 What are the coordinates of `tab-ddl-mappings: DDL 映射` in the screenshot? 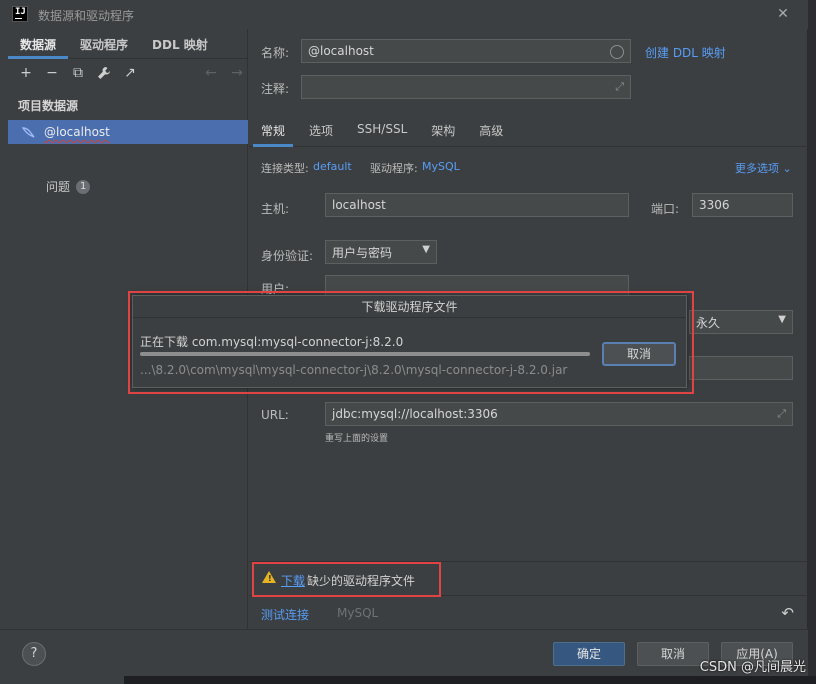 It's located at (180, 43).